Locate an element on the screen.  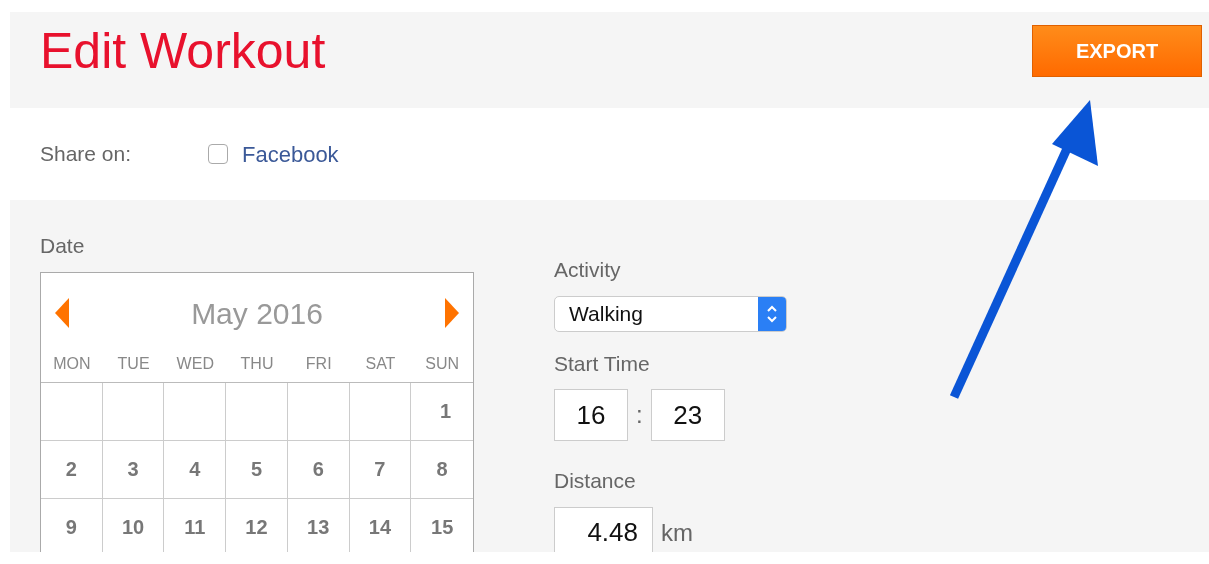
weekday-label: FRI is located at coordinates (318, 363).